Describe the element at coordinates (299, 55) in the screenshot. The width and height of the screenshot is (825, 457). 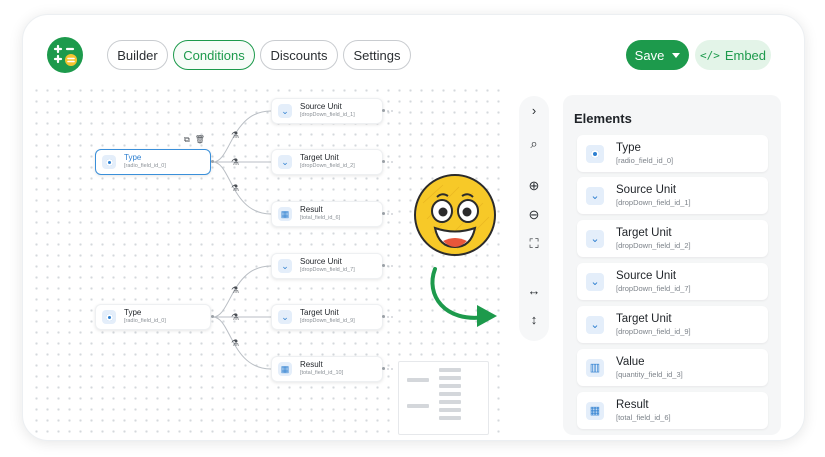
I see `tab-discounts: Discounts` at that location.